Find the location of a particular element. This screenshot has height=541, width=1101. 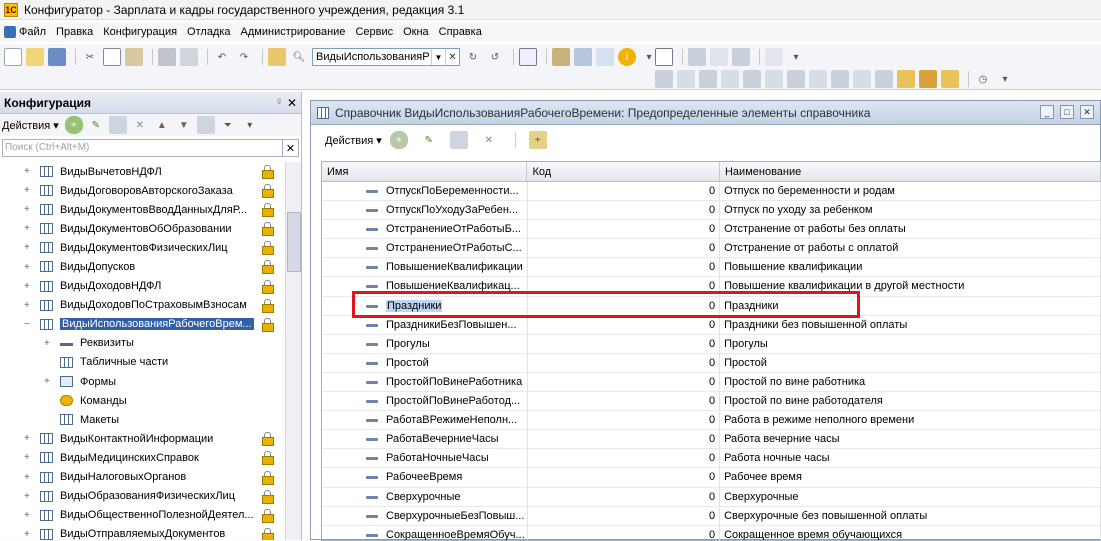

table-row: РаботаНочныеЧасы 0 Работа ночные часы is located at coordinates (711, 459).